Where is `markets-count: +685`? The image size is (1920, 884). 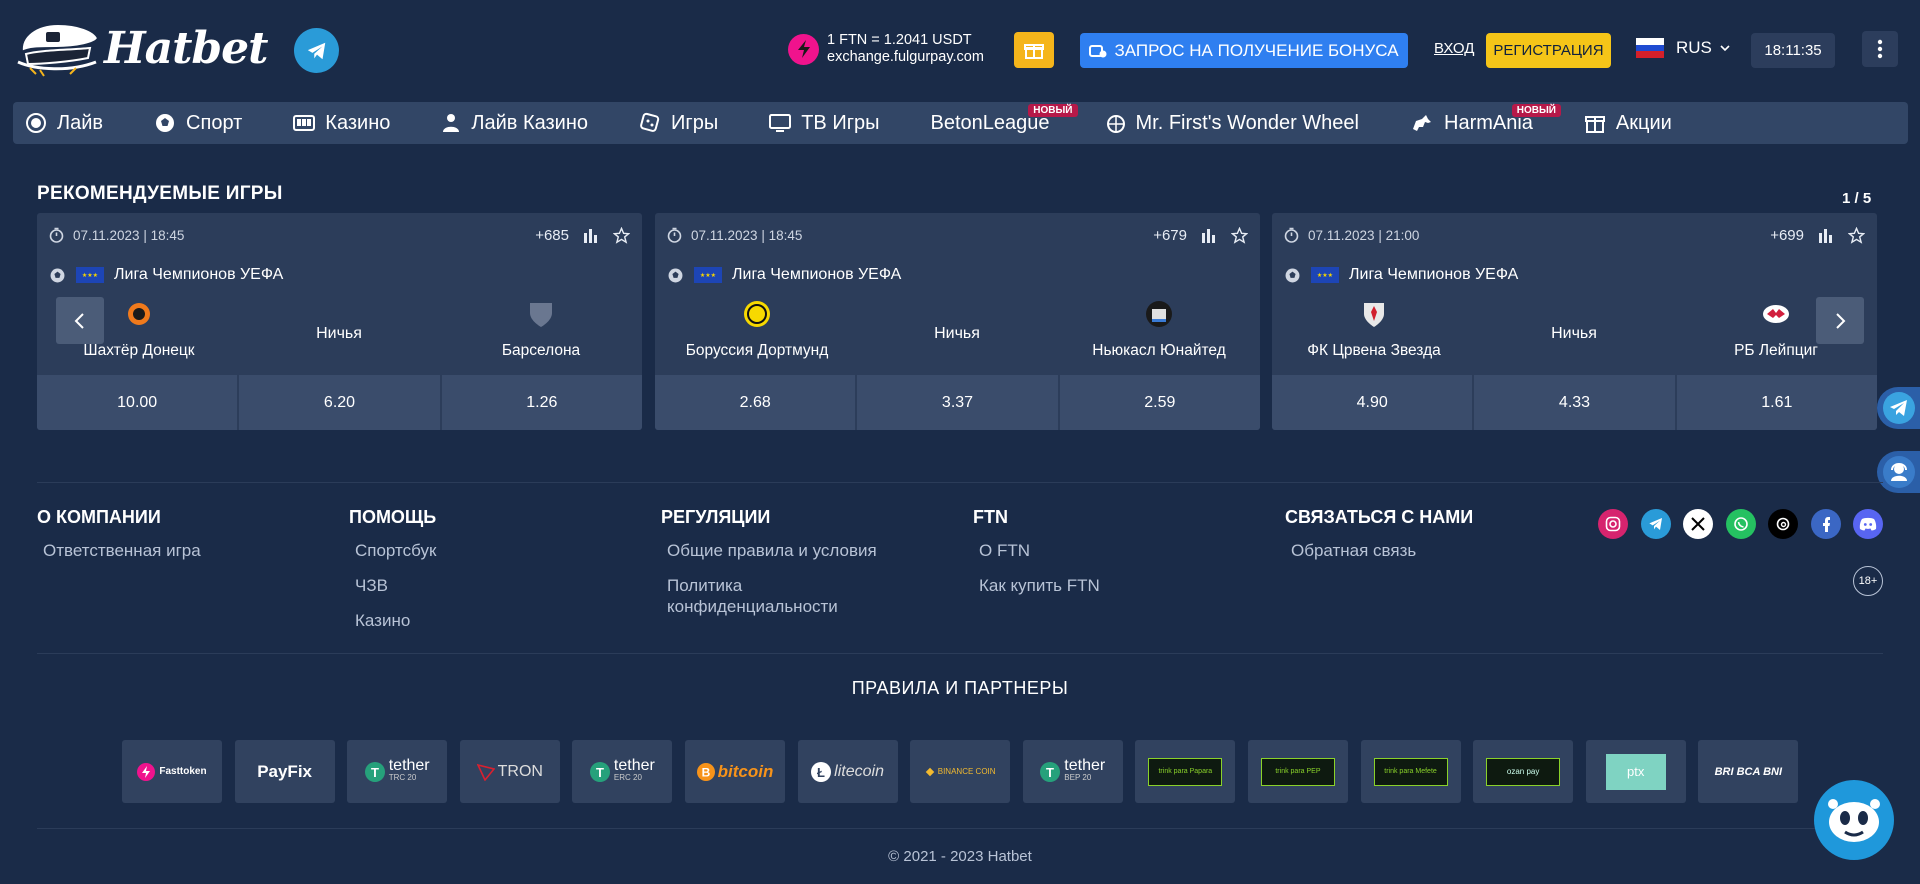
markets-count: +685 is located at coordinates (552, 235).